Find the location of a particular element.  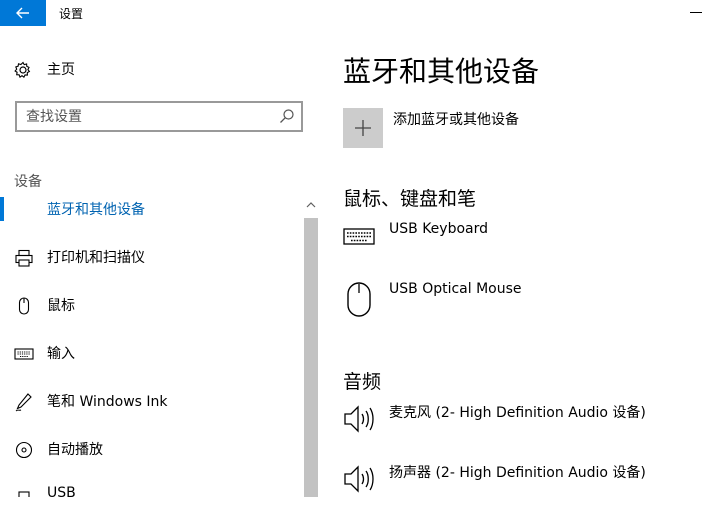

search-box is located at coordinates (159, 116).